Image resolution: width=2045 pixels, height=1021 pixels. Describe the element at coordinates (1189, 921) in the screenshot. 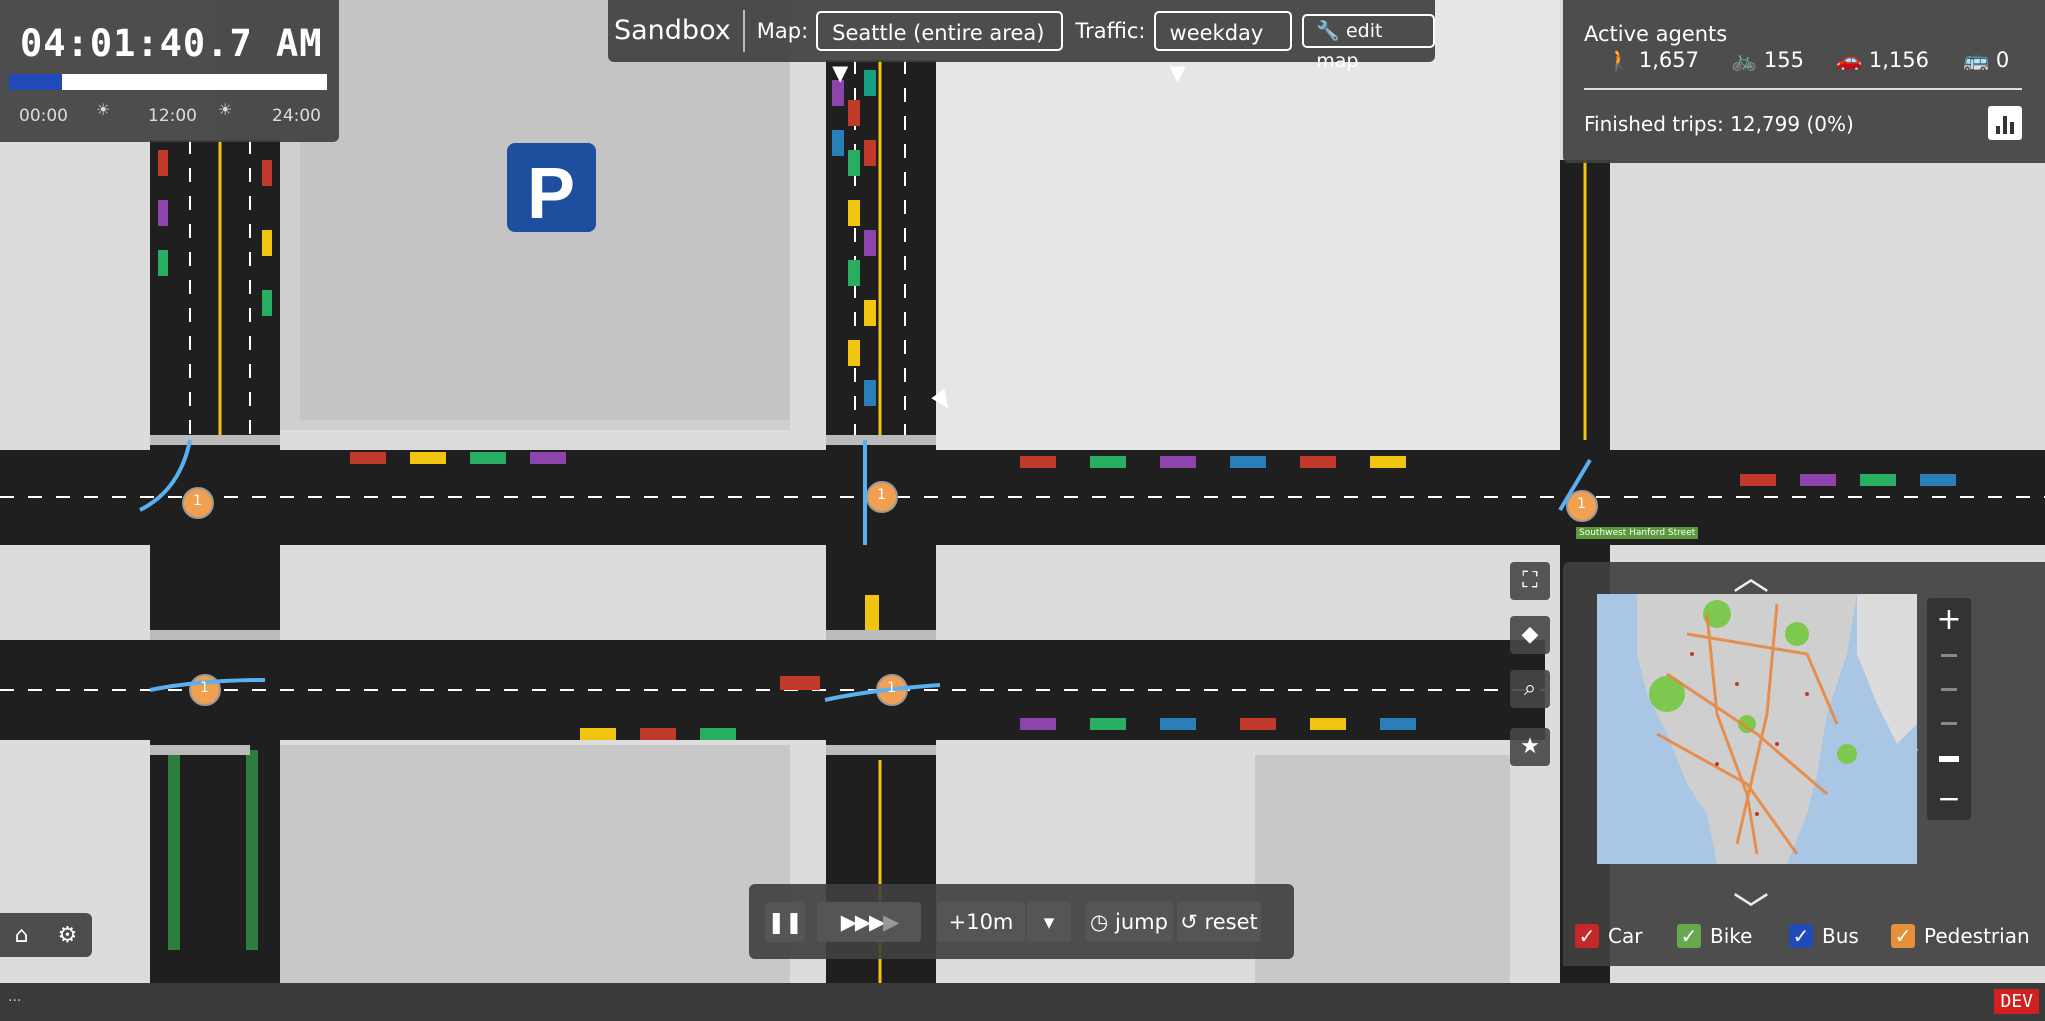

I see `reset-icon: ↺` at that location.